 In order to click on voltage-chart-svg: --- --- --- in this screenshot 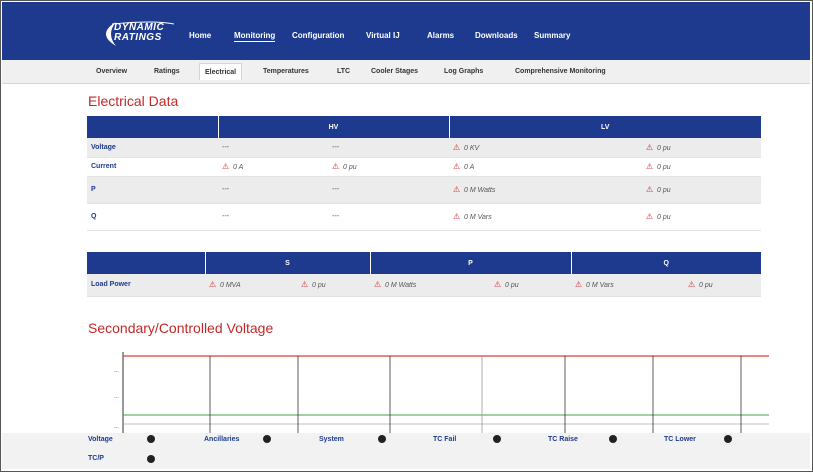, I will do `click(441, 392)`.